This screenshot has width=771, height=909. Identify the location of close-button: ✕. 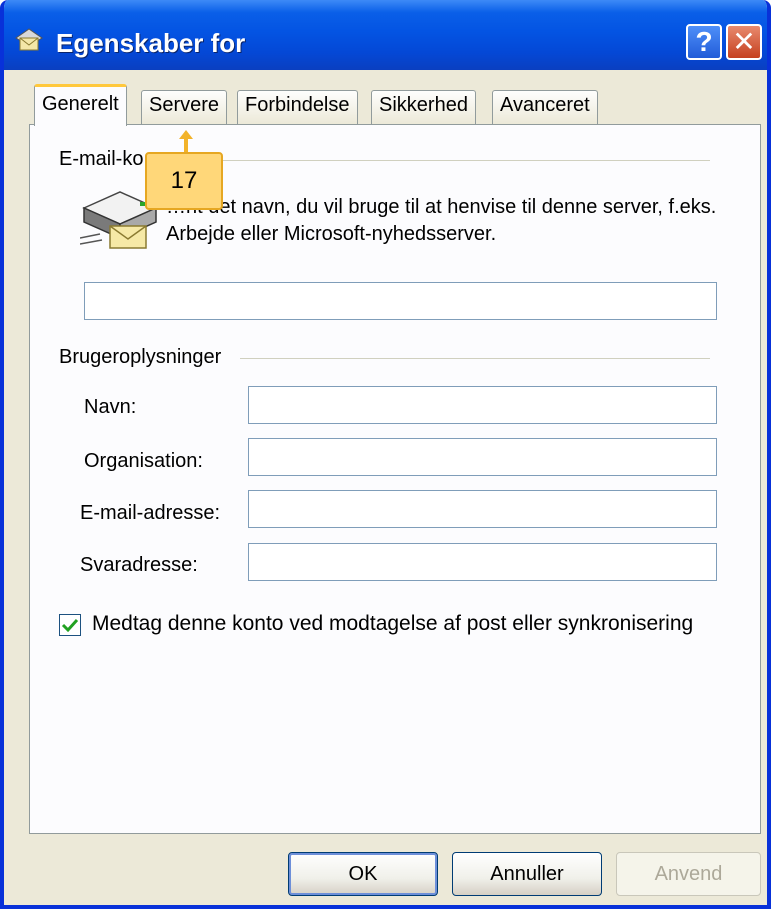
(744, 42).